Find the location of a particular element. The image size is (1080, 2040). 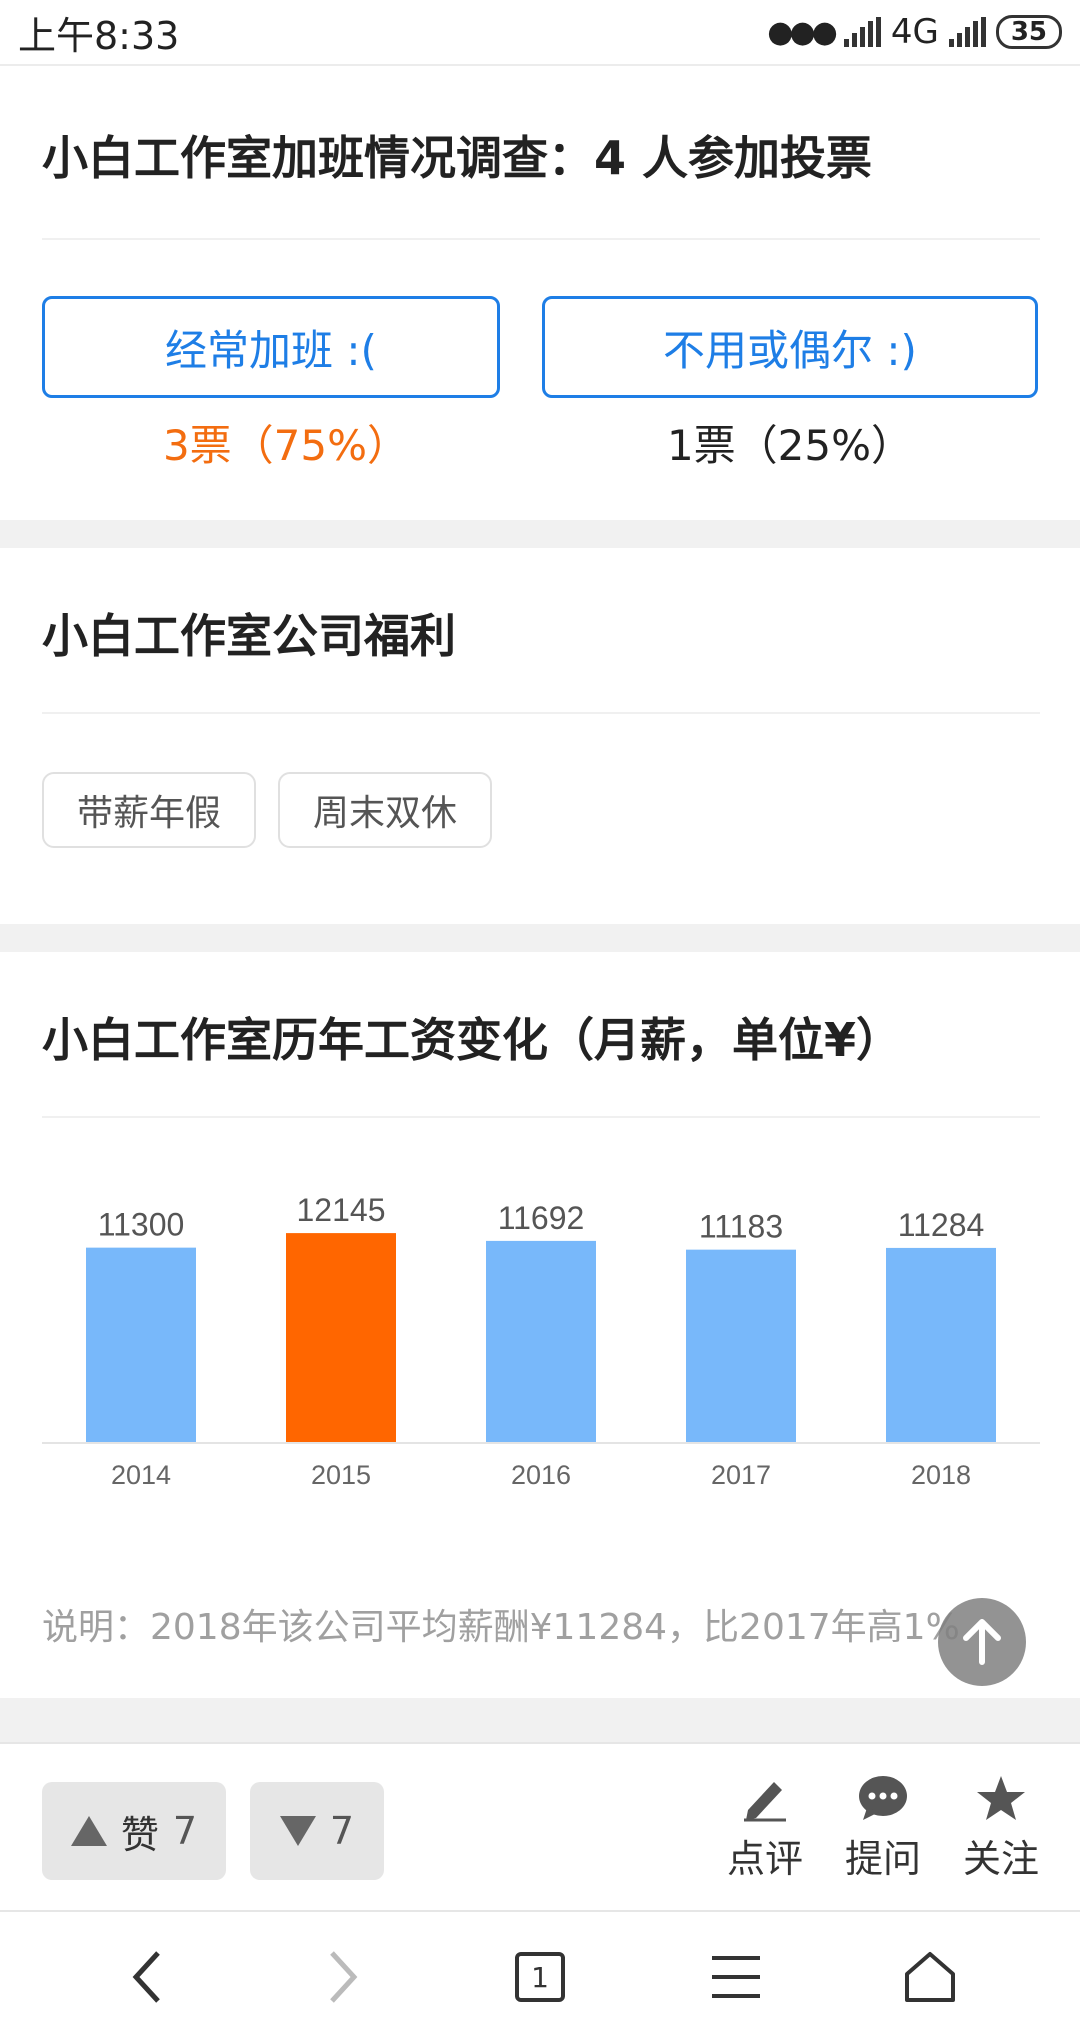

network-type: 4G is located at coordinates (914, 32).